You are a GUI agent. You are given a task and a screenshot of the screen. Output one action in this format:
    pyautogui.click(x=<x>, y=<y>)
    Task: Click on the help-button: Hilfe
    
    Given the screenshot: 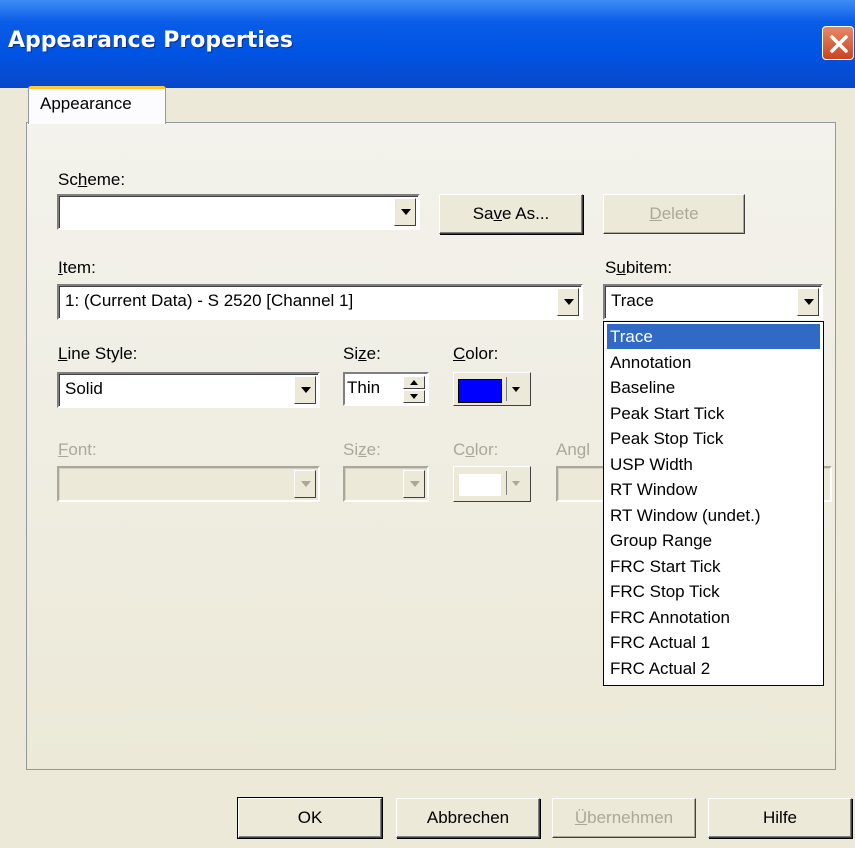 What is the action you would take?
    pyautogui.click(x=780, y=818)
    